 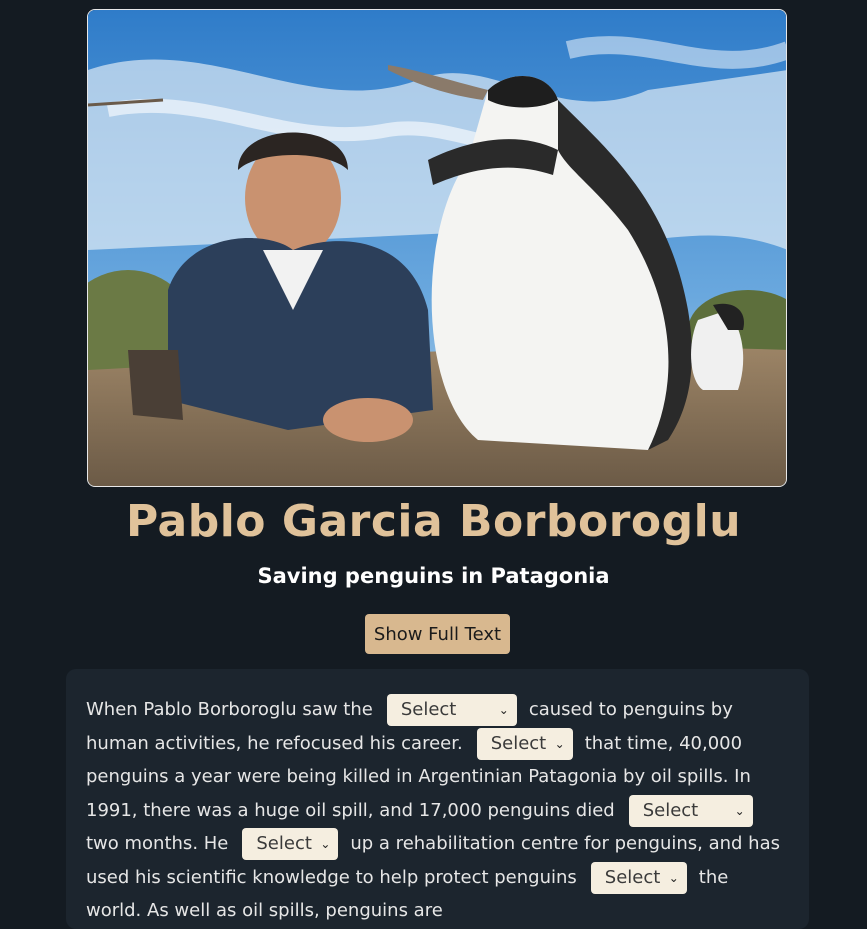 What do you see at coordinates (229, 709) in the screenshot?
I see `passage-segment: When Pablo Borboroglu saw the` at bounding box center [229, 709].